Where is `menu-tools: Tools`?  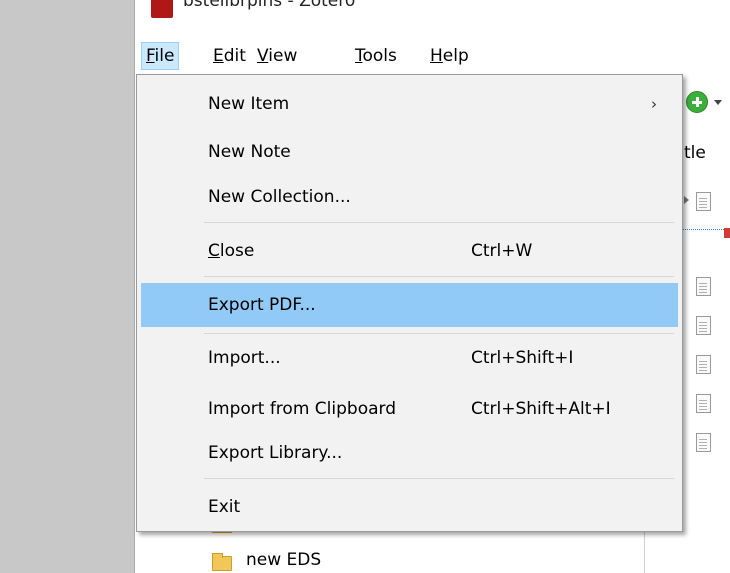
menu-tools: Tools is located at coordinates (376, 56).